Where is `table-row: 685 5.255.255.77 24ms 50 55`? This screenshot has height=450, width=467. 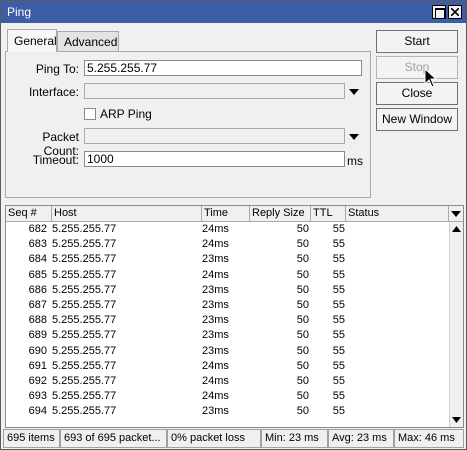
table-row: 685 5.255.255.77 24ms 50 55 is located at coordinates (227, 275).